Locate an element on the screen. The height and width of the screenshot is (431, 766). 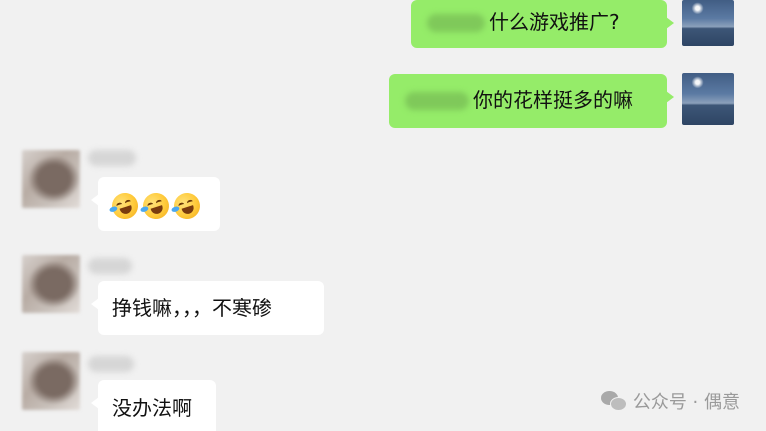
received-message-bubble: 没办法啊 is located at coordinates (153, 405).